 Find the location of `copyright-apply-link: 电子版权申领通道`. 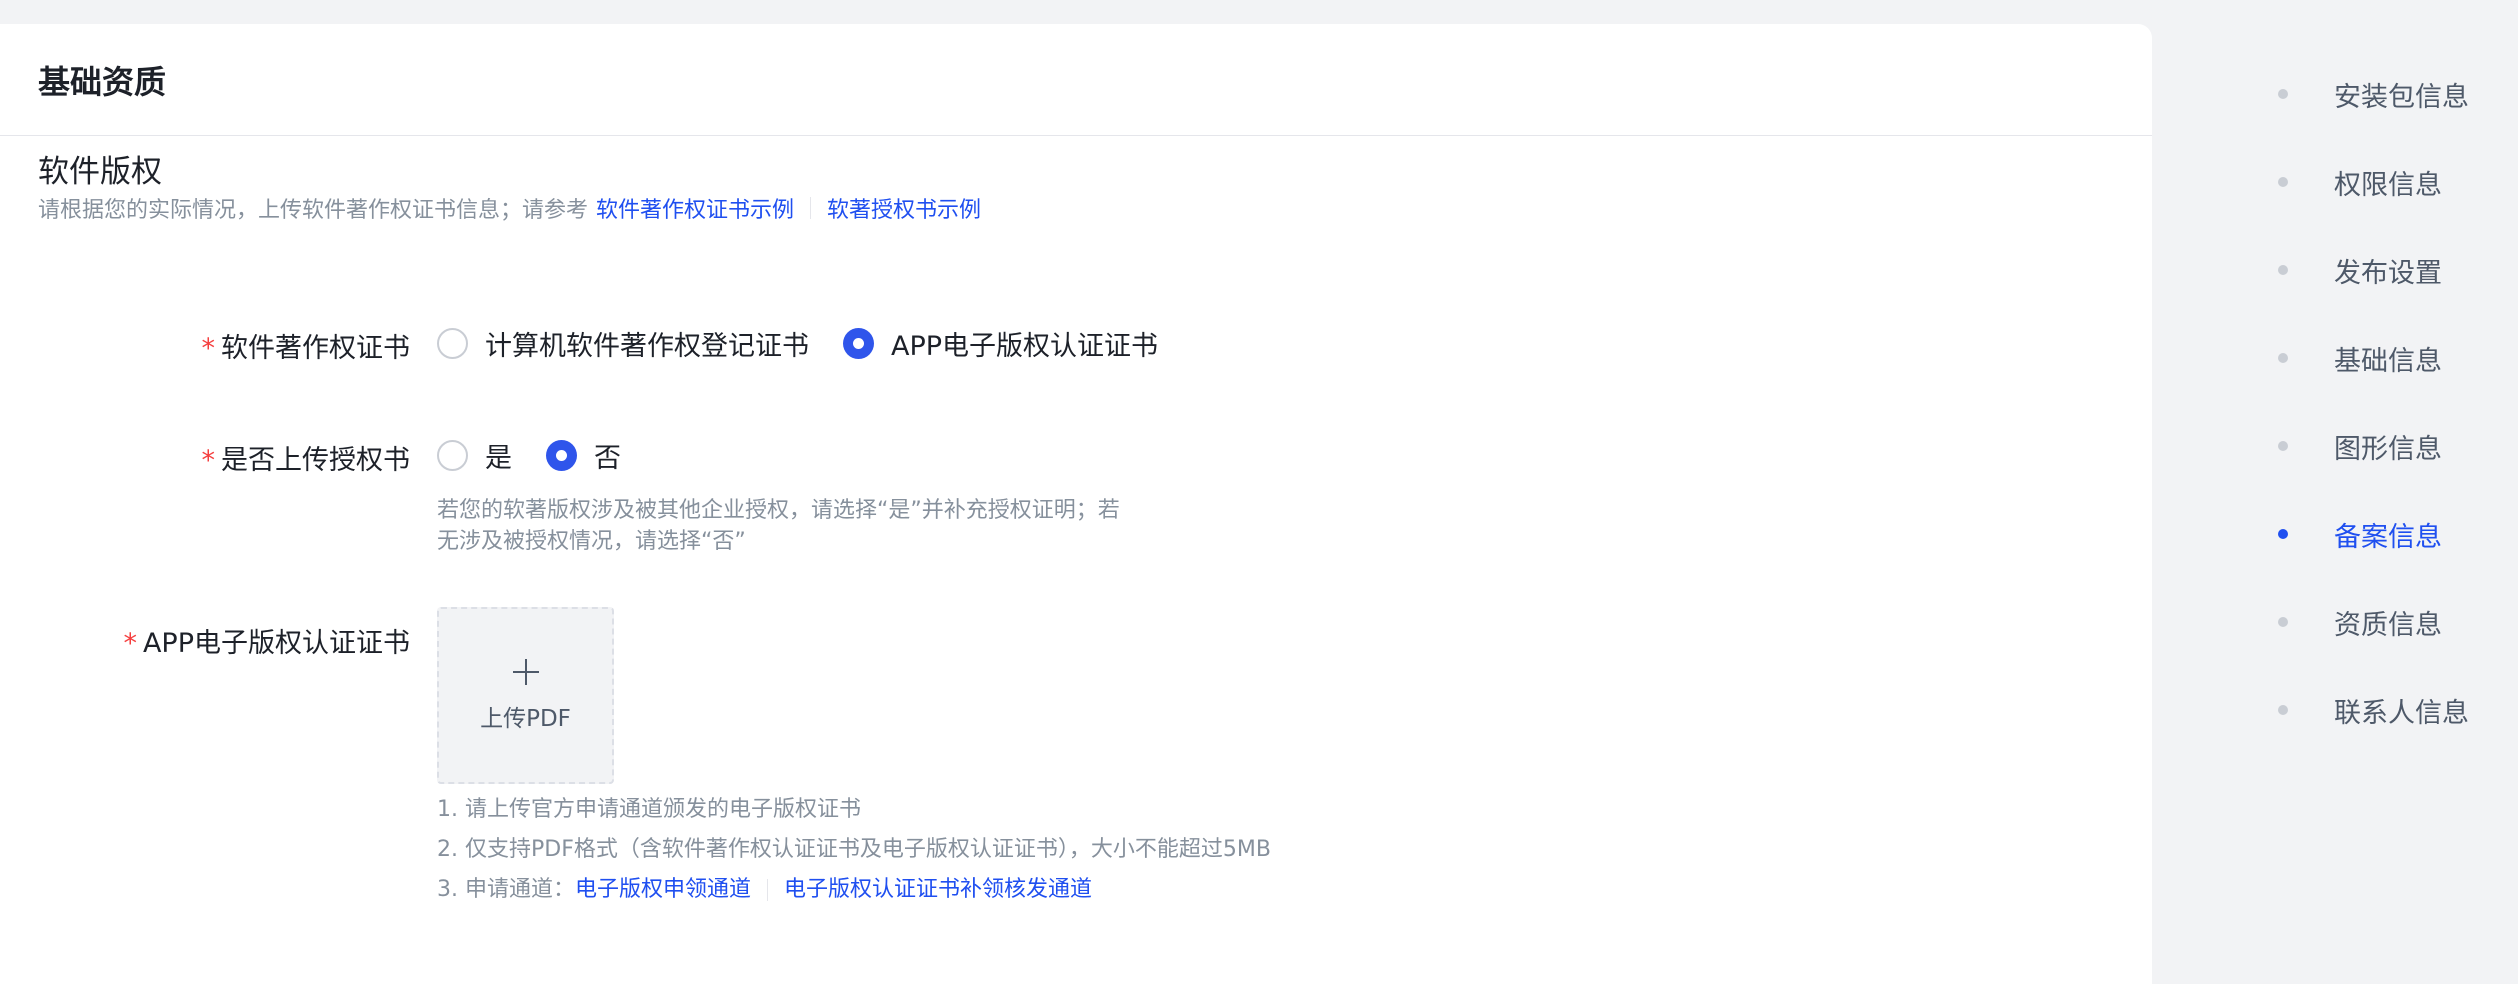

copyright-apply-link: 电子版权申领通道 is located at coordinates (663, 890).